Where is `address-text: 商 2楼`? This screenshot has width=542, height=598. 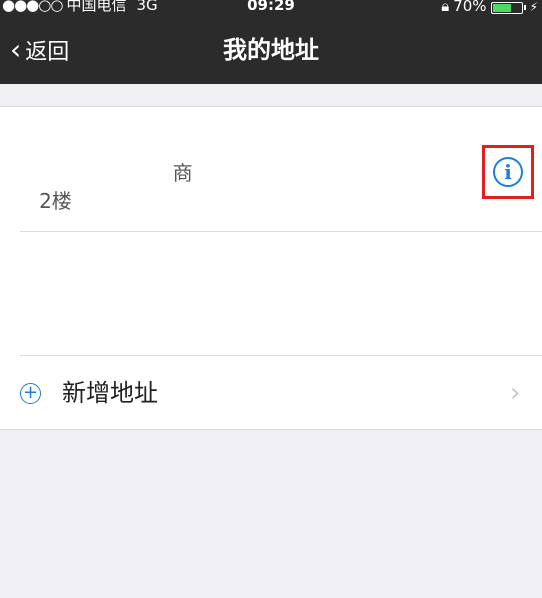 address-text: 商 2楼 is located at coordinates (230, 187).